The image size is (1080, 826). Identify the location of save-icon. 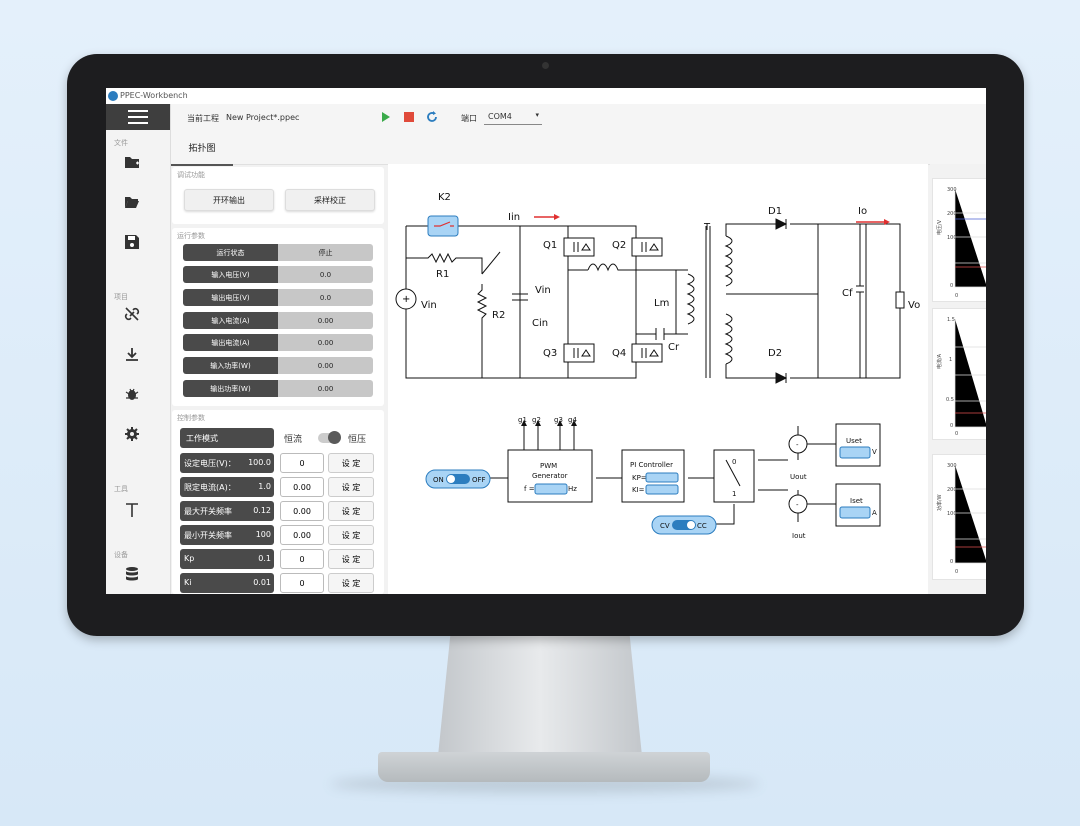
(132, 242).